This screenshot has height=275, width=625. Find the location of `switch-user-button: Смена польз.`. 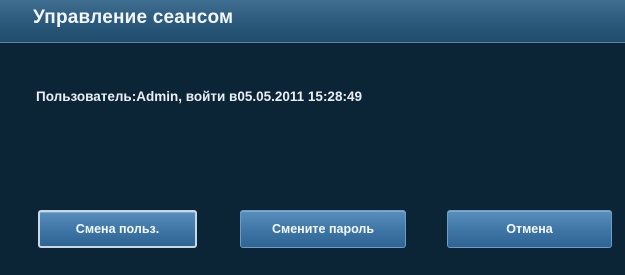

switch-user-button: Смена польз. is located at coordinates (117, 229).